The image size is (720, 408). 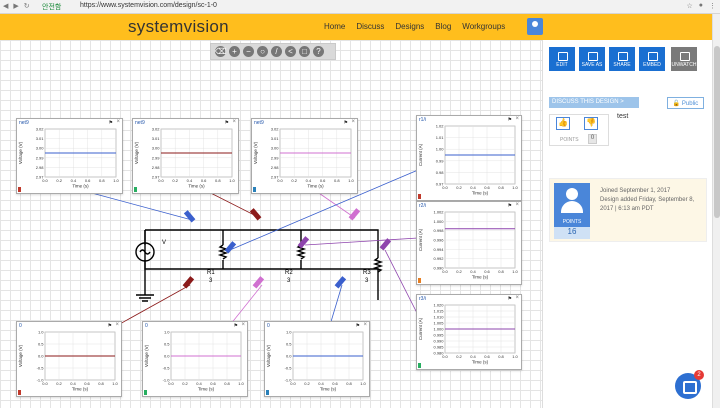 What do you see at coordinates (41, 356) in the screenshot?
I see `y-tick-label: 0.0` at bounding box center [41, 356].